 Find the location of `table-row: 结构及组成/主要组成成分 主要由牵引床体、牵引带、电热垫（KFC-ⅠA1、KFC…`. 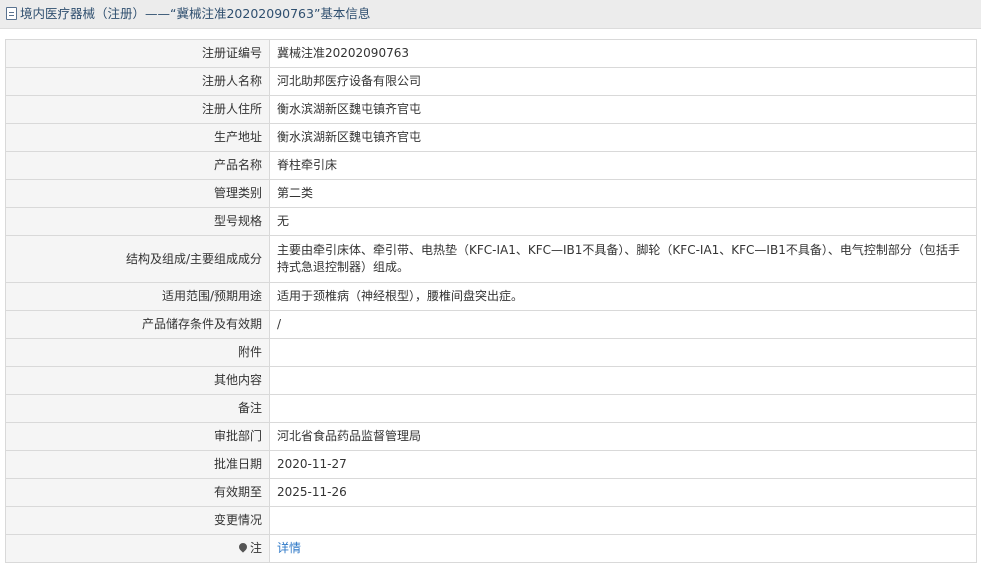

table-row: 结构及组成/主要组成成分 主要由牵引床体、牵引带、电热垫（KFC-ⅠA1、KFC… is located at coordinates (491, 259).